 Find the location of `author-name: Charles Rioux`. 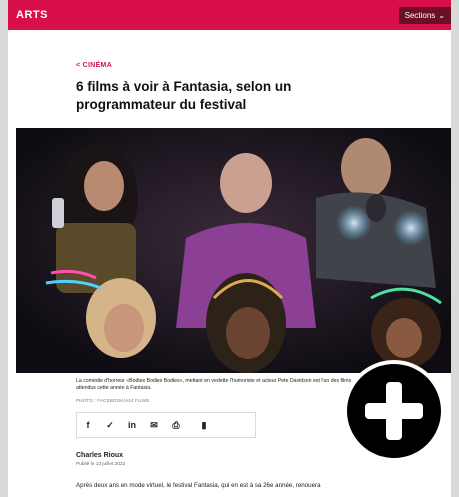

author-name: Charles Rioux is located at coordinates (99, 455).